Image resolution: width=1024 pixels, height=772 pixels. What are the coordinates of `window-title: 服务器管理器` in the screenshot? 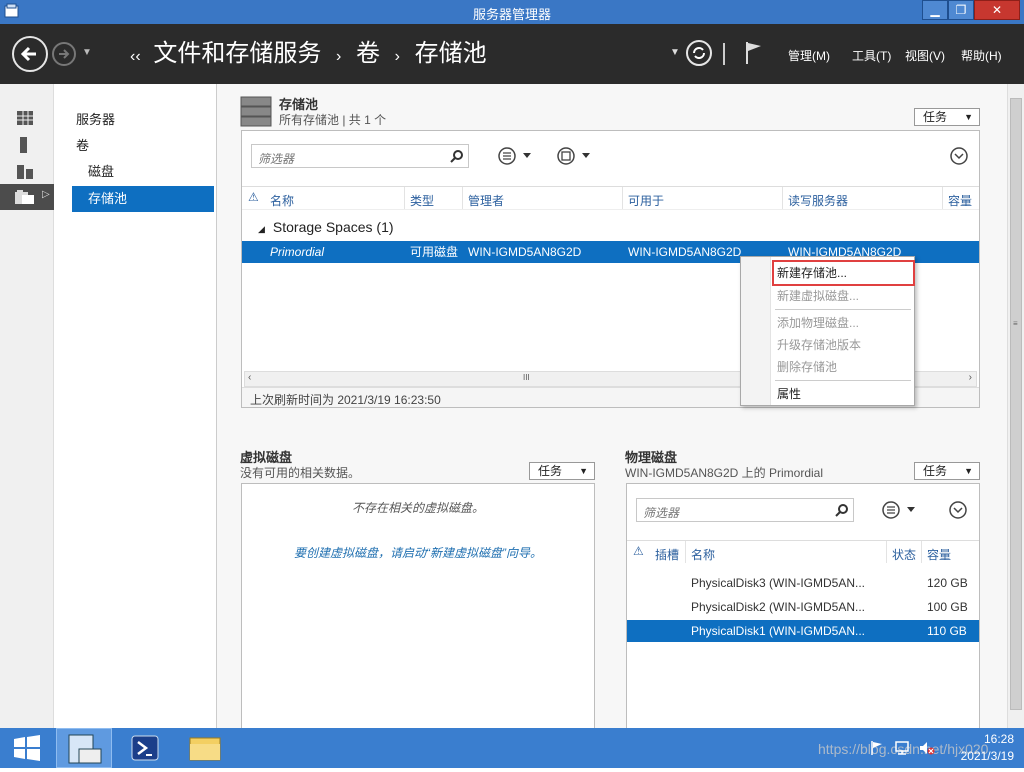 It's located at (511, 14).